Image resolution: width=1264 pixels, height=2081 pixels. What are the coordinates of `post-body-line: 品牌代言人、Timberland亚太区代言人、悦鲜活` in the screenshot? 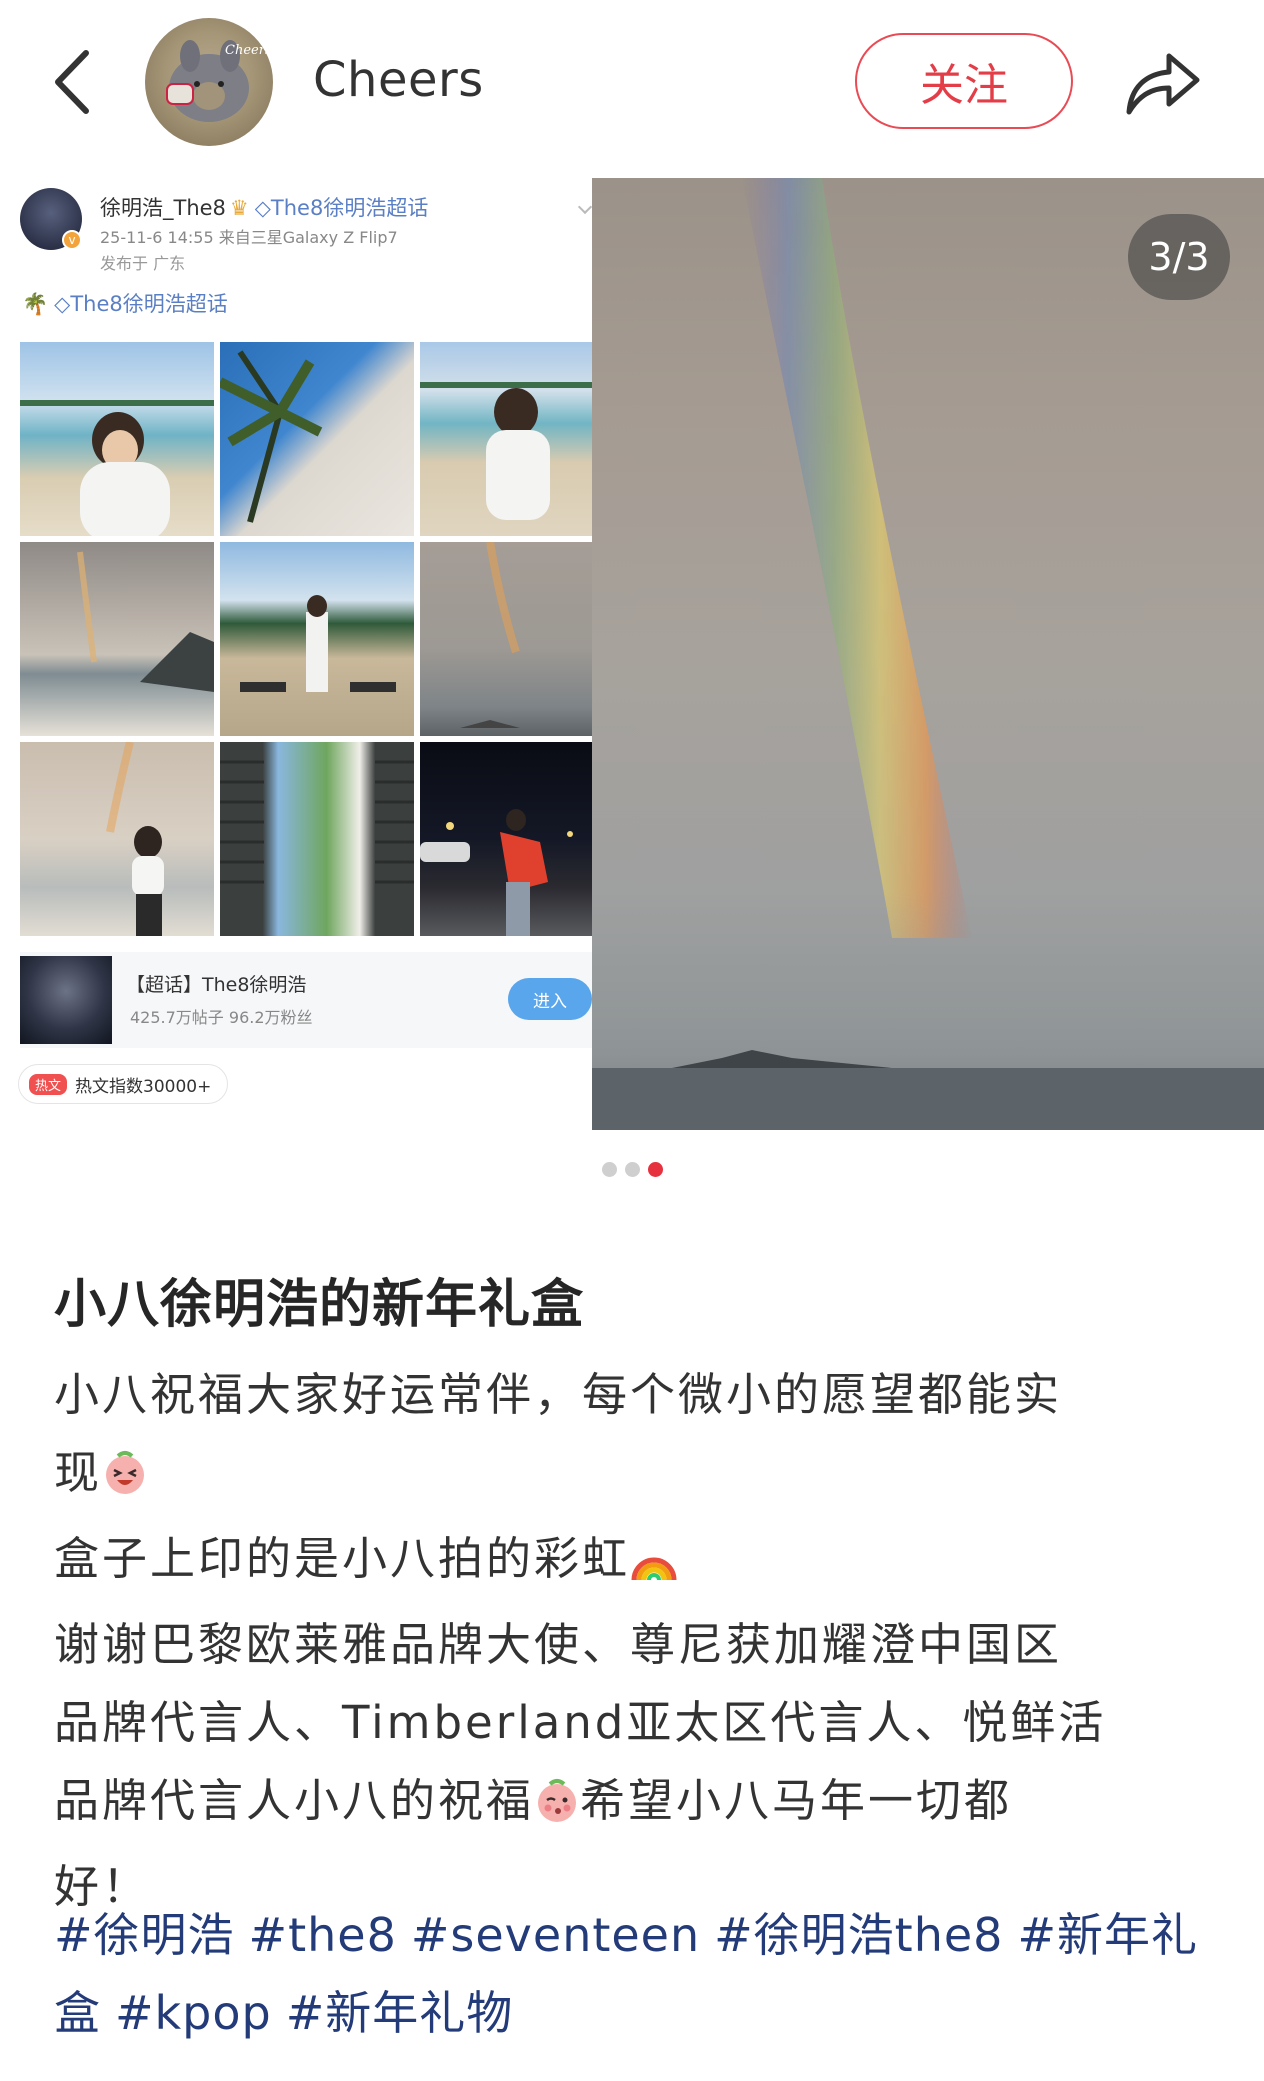 It's located at (580, 1722).